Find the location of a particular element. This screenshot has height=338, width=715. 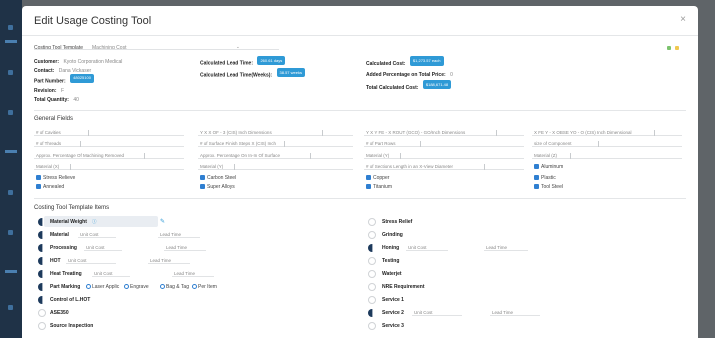

general-check: Super Alloys is located at coordinates (217, 187).